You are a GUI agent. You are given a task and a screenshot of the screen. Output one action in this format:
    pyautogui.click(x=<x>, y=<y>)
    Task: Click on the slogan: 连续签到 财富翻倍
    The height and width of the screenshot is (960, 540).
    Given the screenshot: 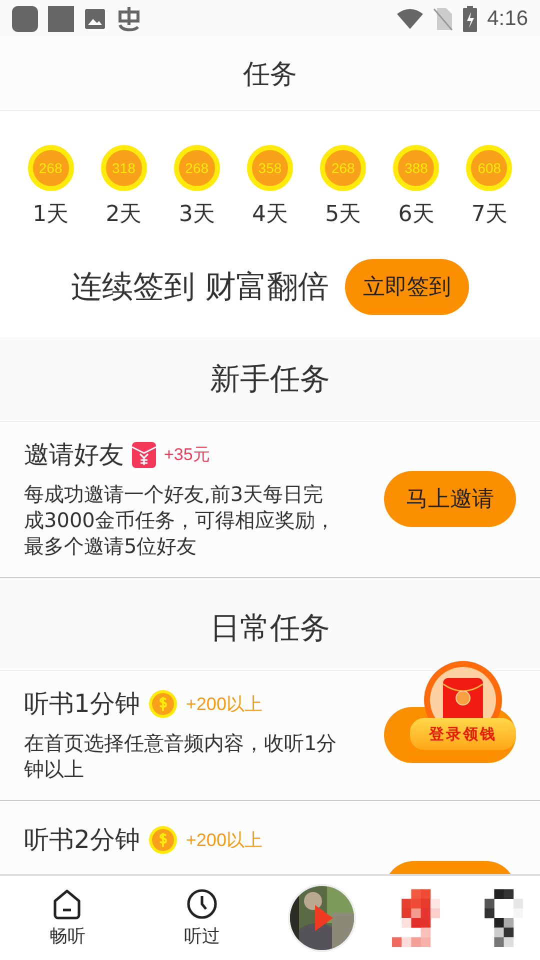 What is the action you would take?
    pyautogui.click(x=200, y=287)
    